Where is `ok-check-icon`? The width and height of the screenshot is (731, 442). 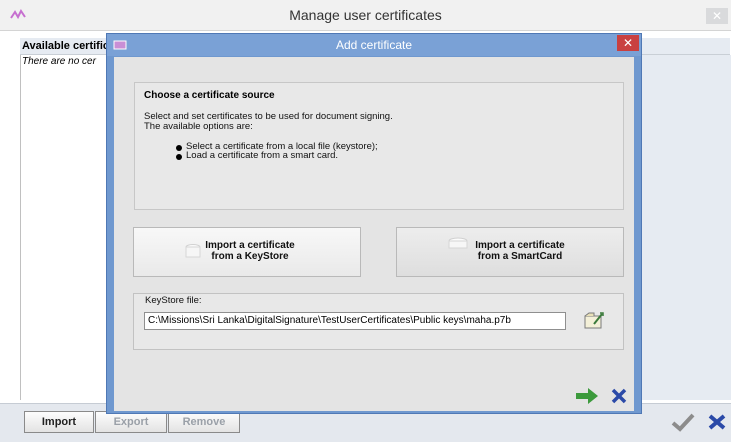
ok-check-icon is located at coordinates (683, 422).